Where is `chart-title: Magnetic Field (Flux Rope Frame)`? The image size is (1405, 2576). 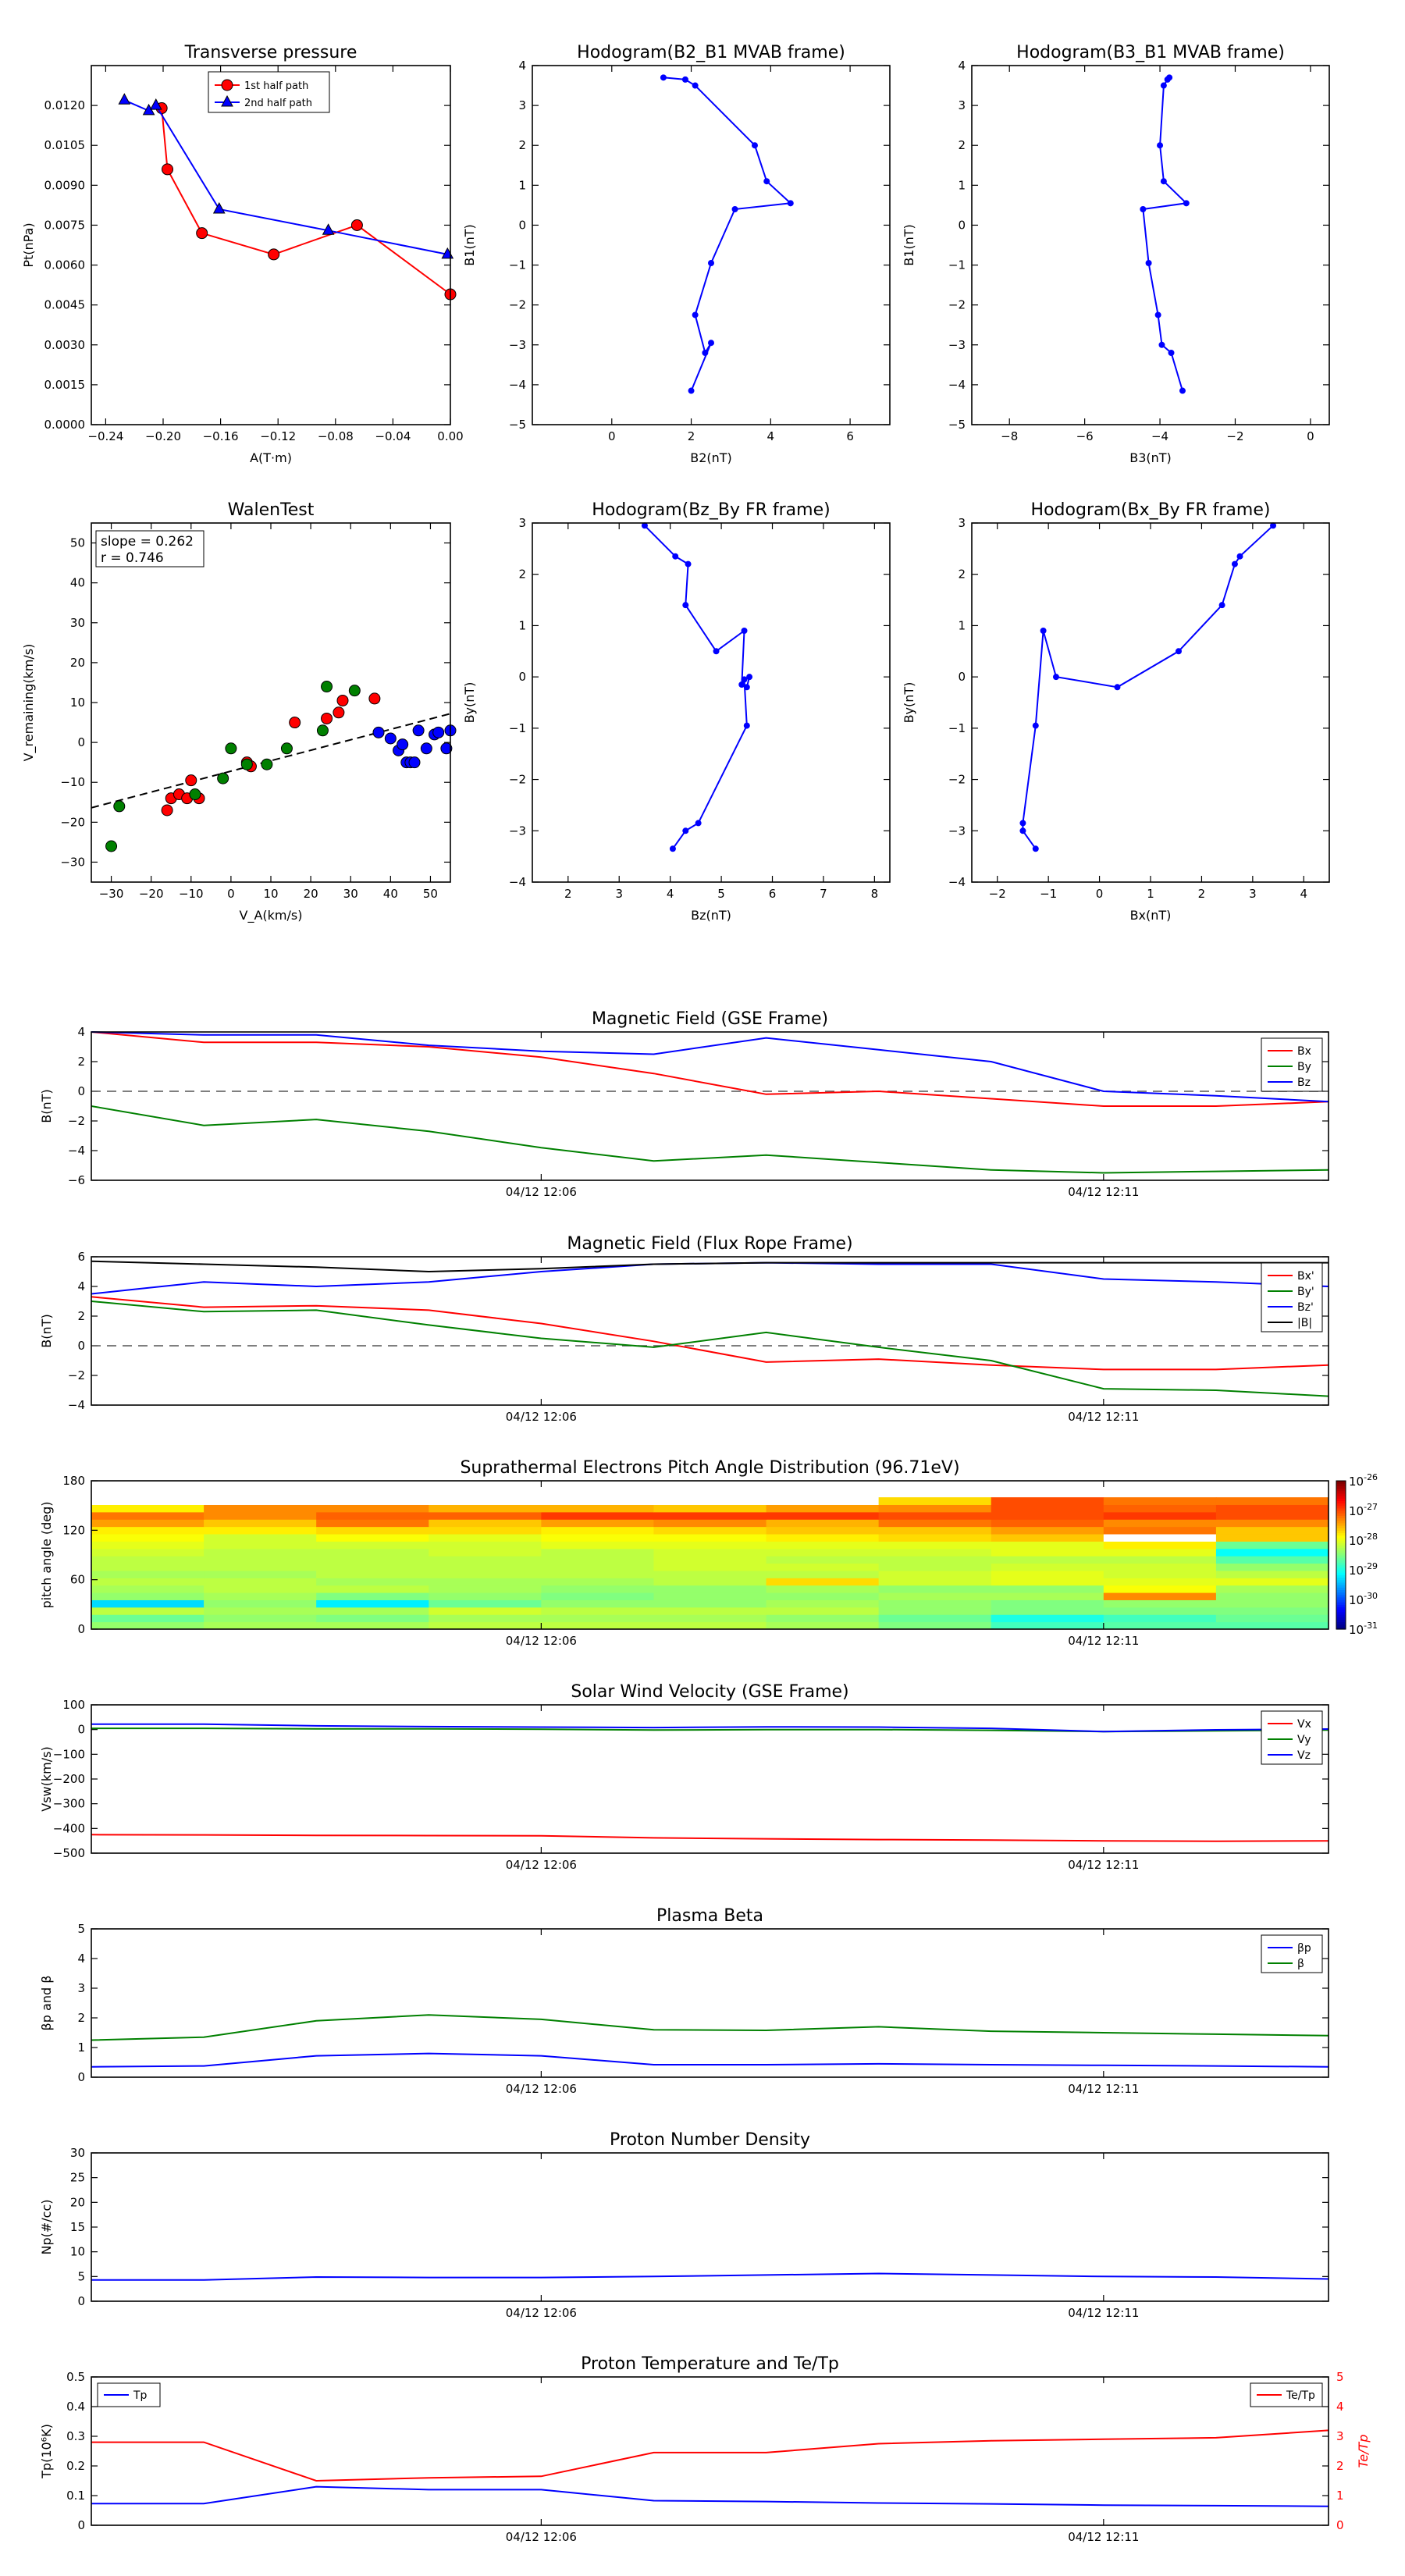
chart-title: Magnetic Field (Flux Rope Frame) is located at coordinates (710, 1244).